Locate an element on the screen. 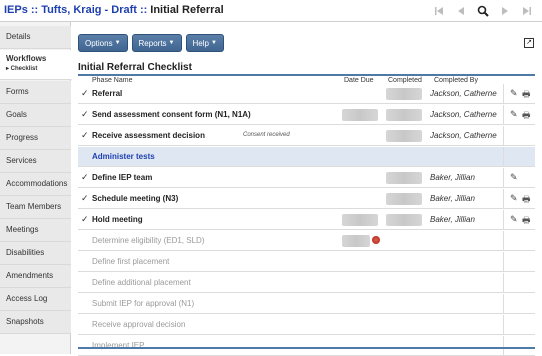 The image size is (542, 356). sidebar-item-label: Goals is located at coordinates (16, 114).